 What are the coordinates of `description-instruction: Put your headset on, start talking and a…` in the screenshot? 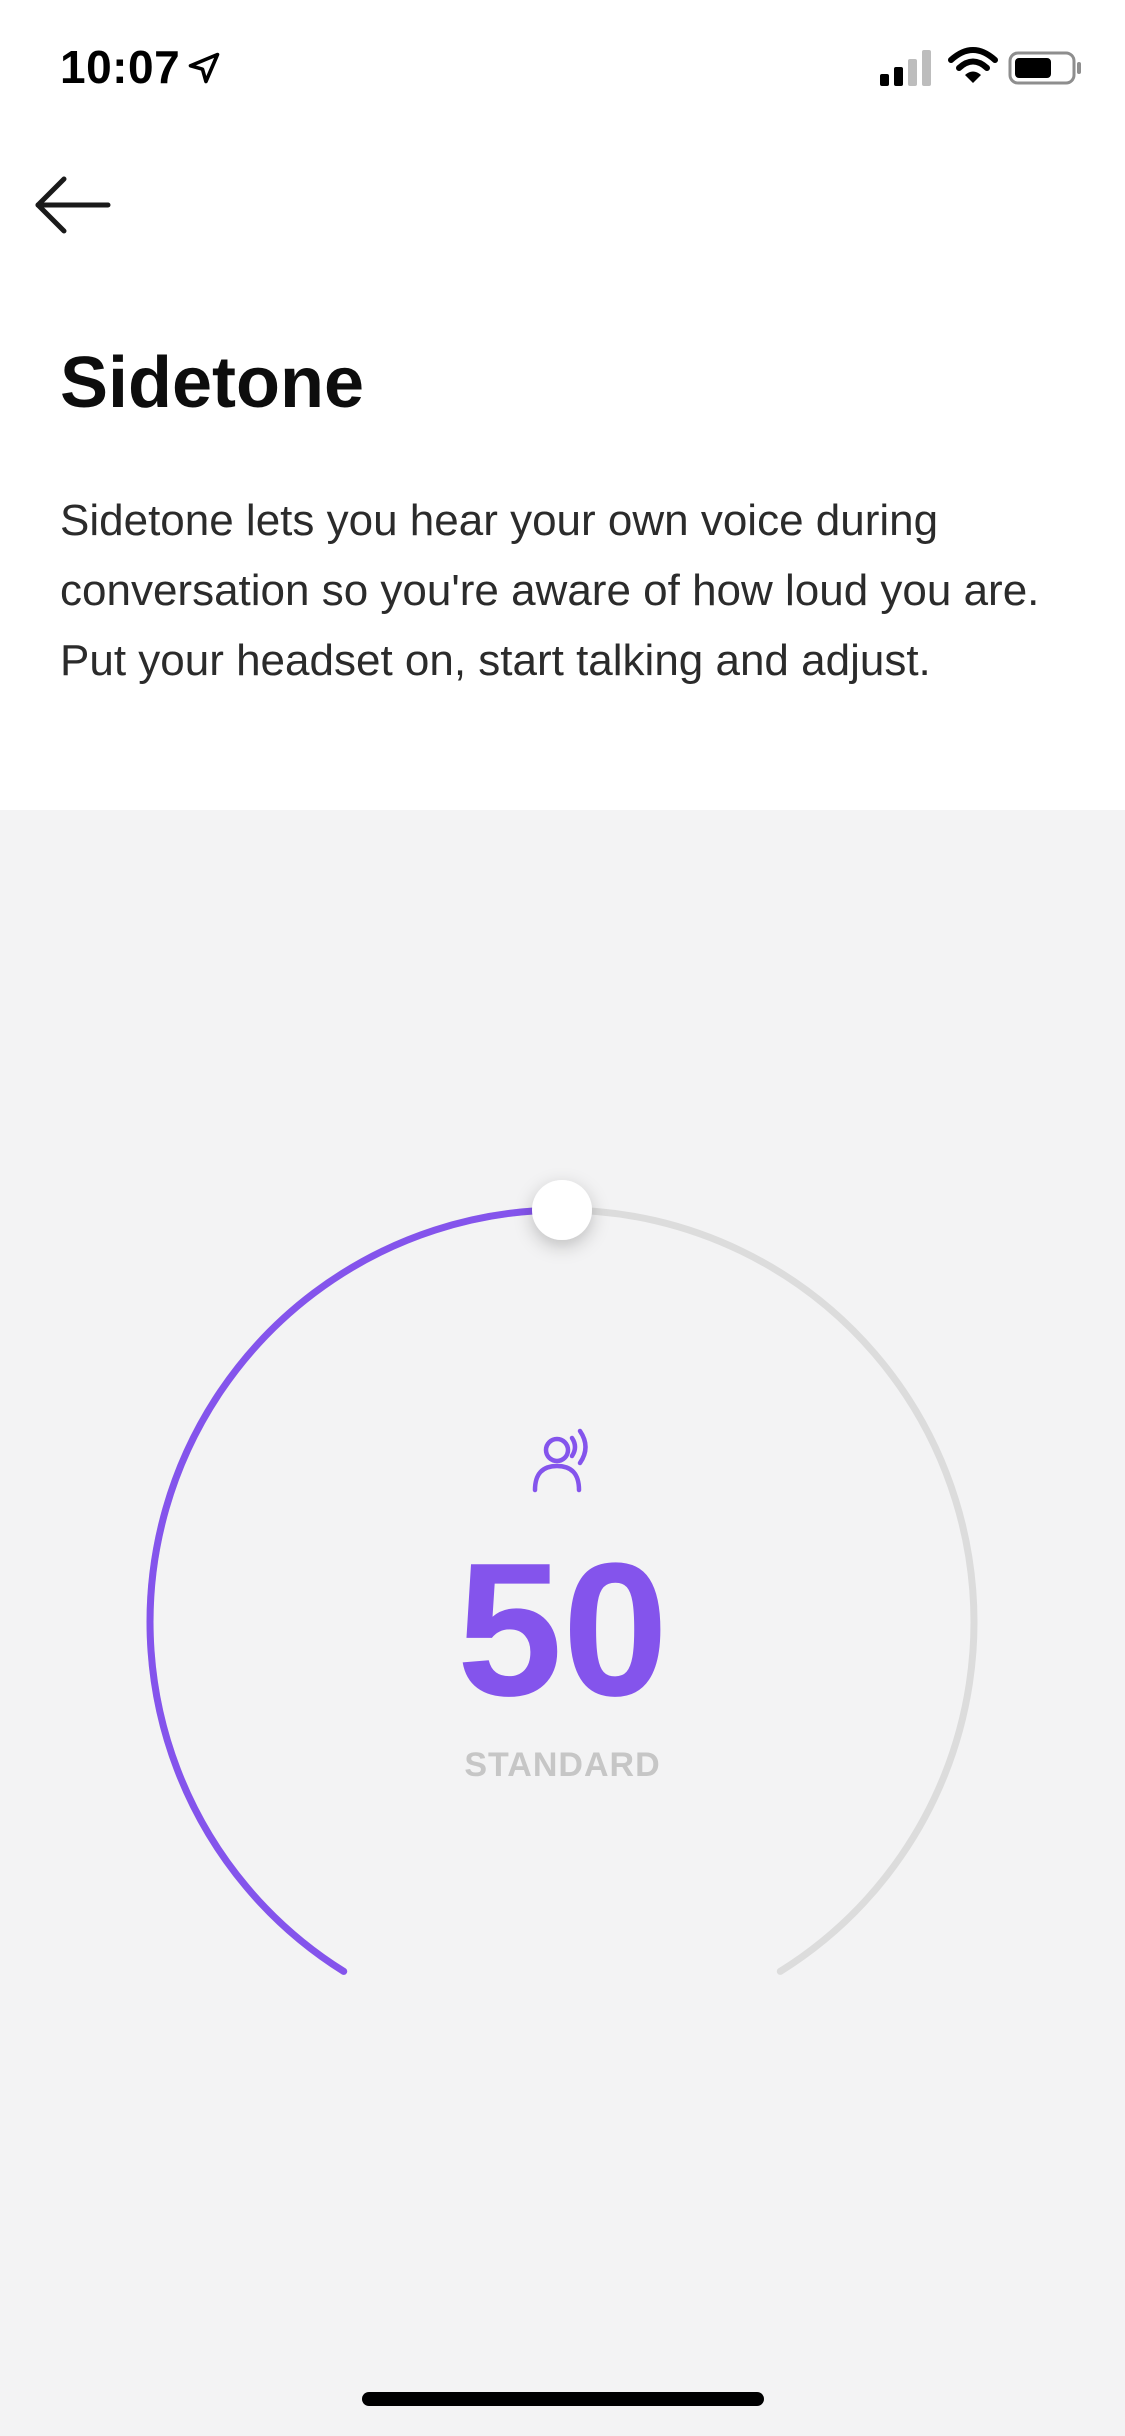 It's located at (495, 660).